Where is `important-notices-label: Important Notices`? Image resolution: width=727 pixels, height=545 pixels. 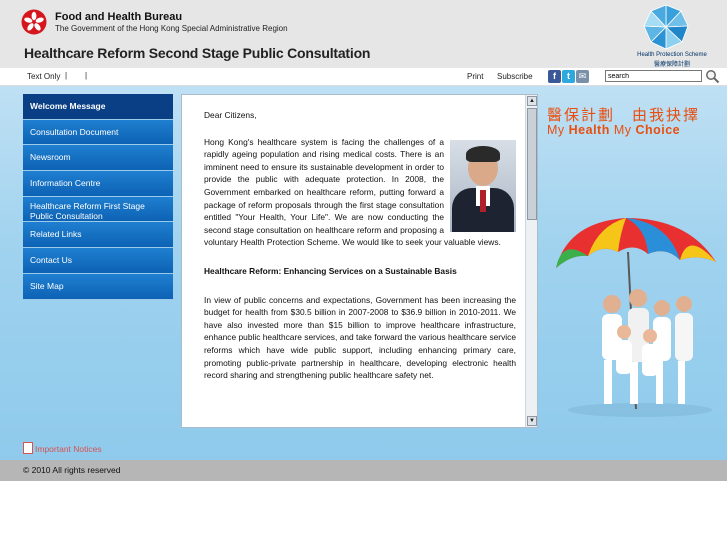
important-notices-label: Important Notices is located at coordinates (68, 449).